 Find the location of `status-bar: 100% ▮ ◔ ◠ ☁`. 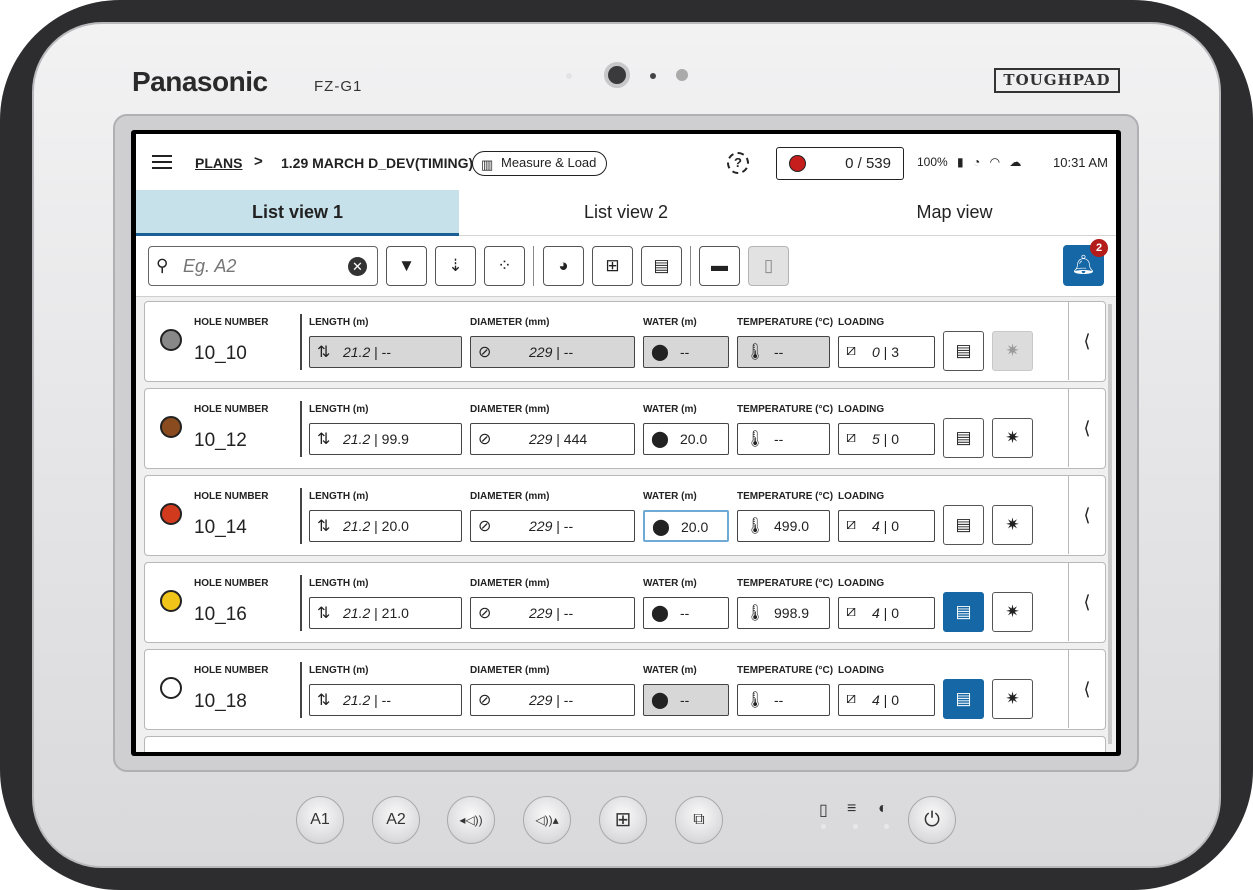

status-bar: 100% ▮ ◔ ◠ ☁ is located at coordinates (972, 162).